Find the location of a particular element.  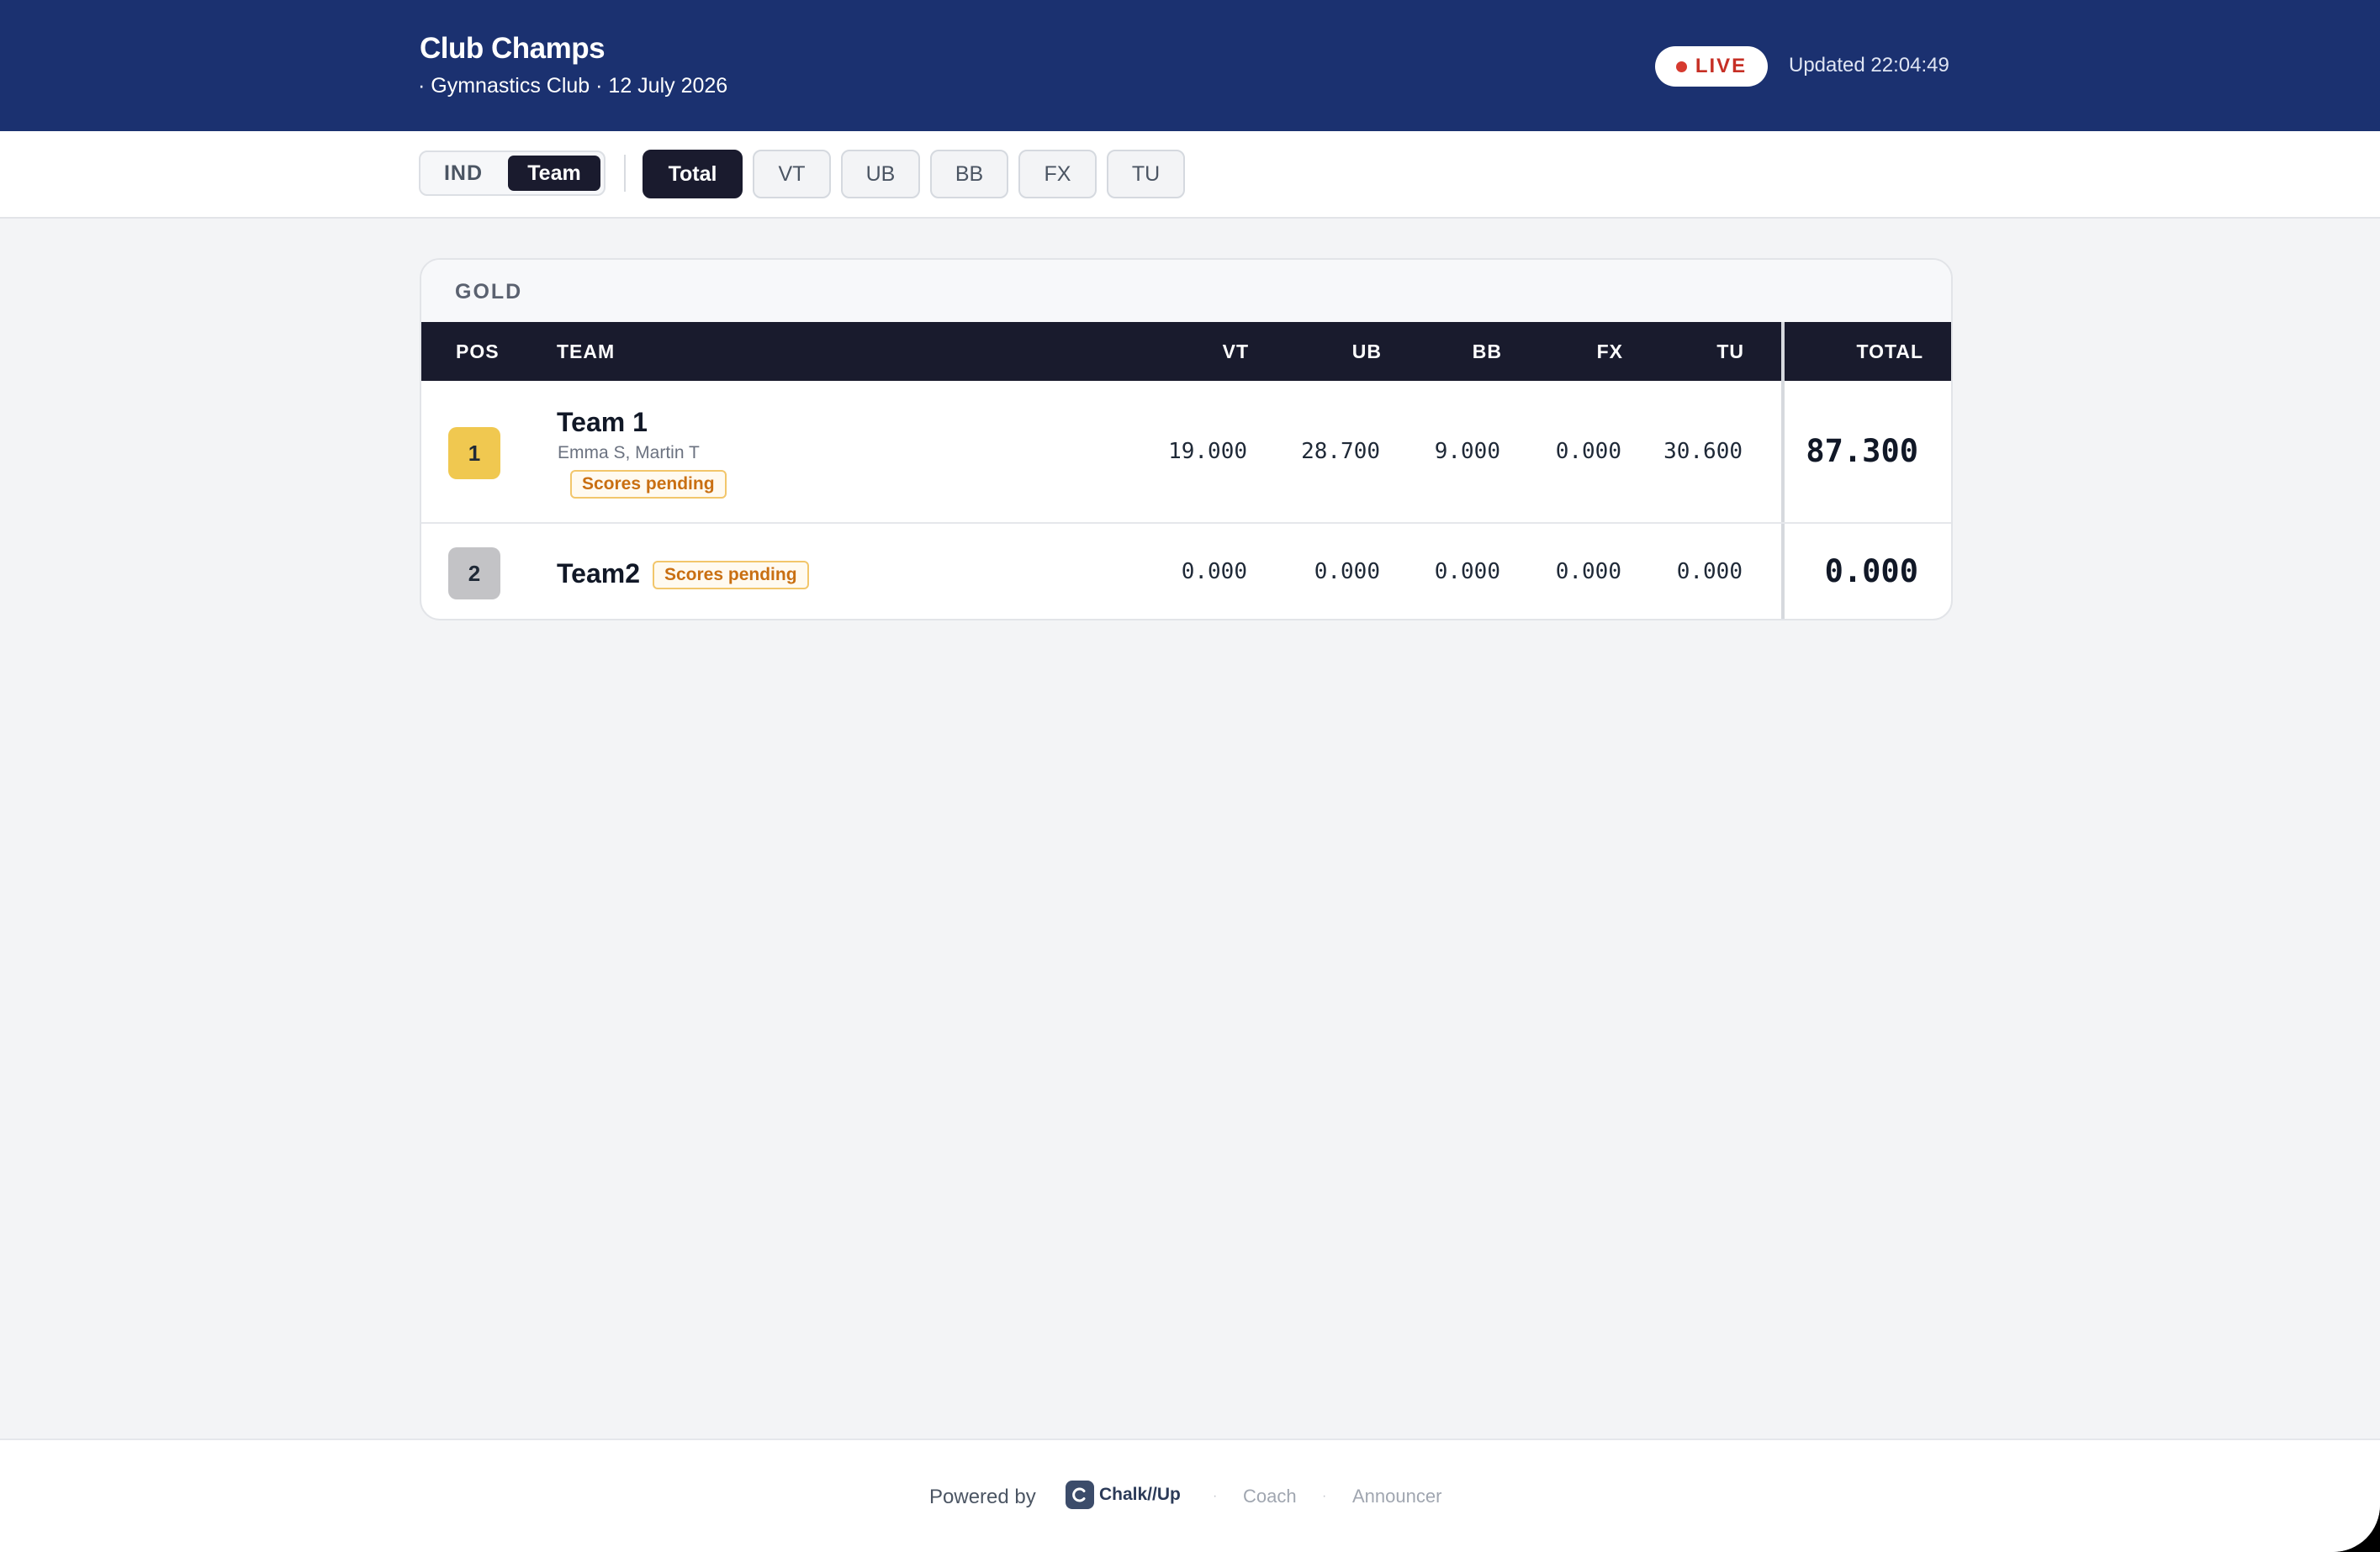

position-badge: 2 is located at coordinates (474, 573).